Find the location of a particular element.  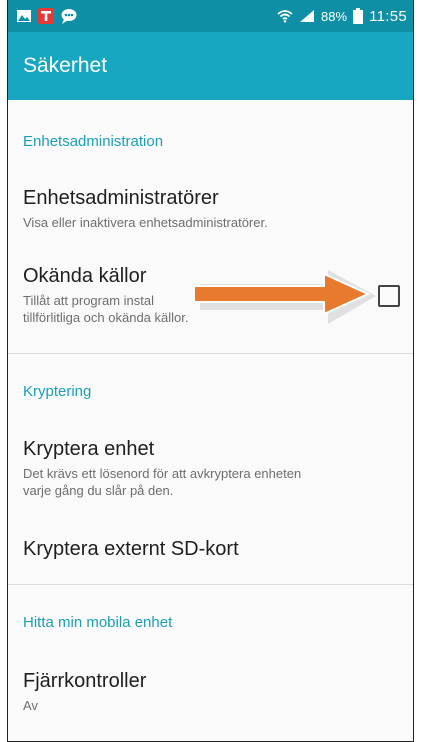

setting-title: Kryptera enhet is located at coordinates (89, 449).